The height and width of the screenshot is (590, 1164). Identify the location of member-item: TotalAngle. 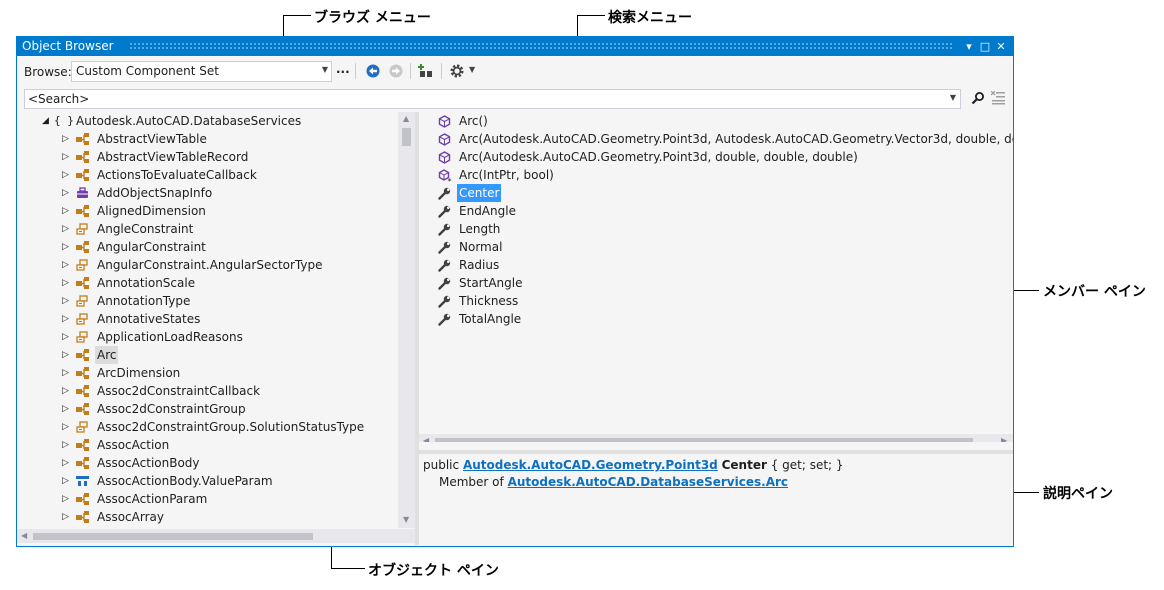
(716, 319).